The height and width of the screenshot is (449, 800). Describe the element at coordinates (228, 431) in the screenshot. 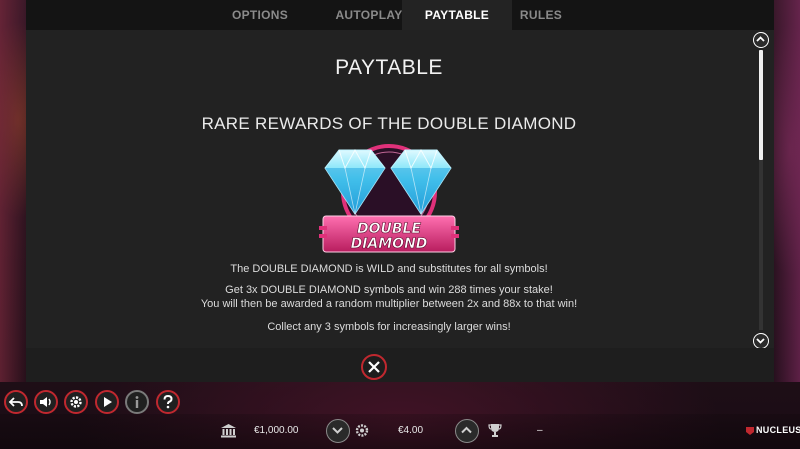

I see `bank-icon` at that location.